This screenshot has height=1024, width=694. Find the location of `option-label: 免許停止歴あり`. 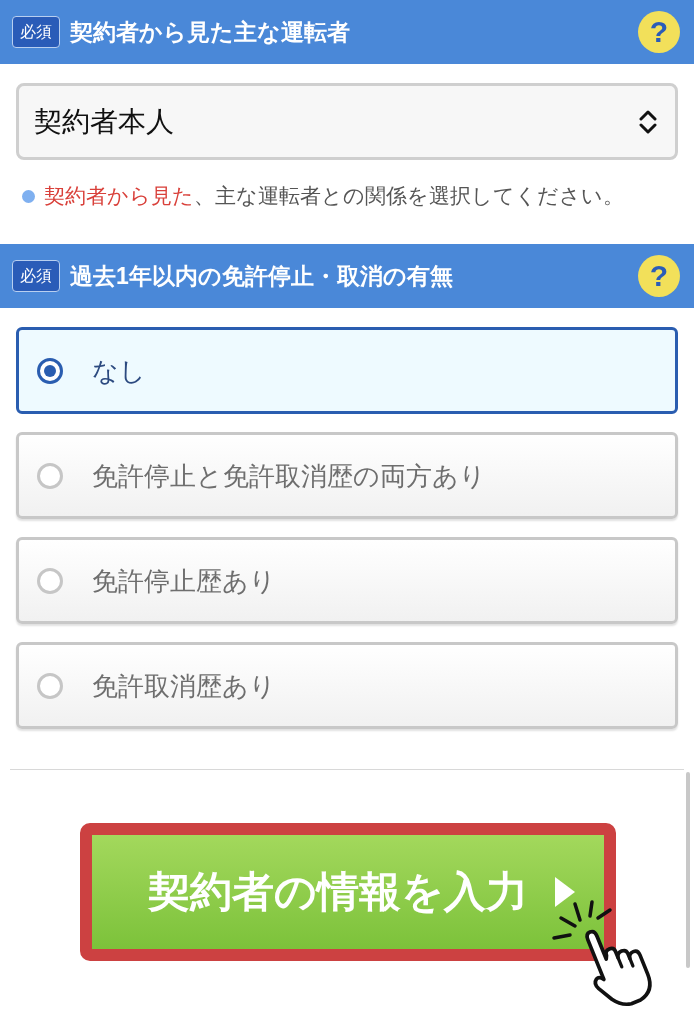

option-label: 免許停止歴あり is located at coordinates (184, 580).